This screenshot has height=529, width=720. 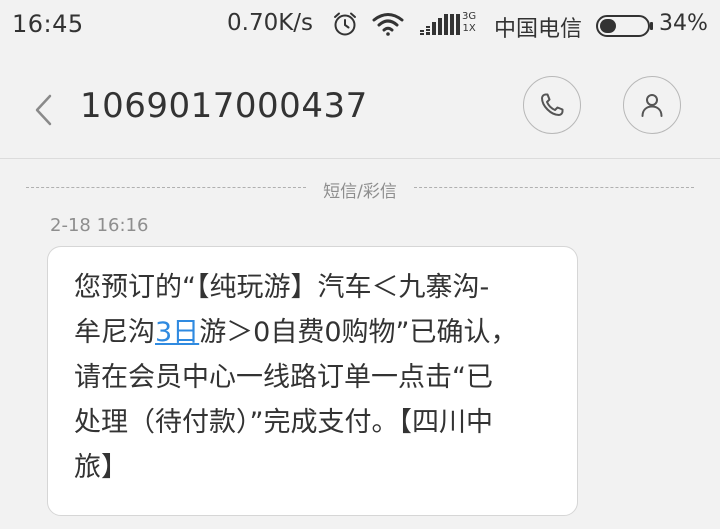 What do you see at coordinates (358, 332) in the screenshot?
I see `message-text-fragment: 游＞0自费0购物”已确认，` at bounding box center [358, 332].